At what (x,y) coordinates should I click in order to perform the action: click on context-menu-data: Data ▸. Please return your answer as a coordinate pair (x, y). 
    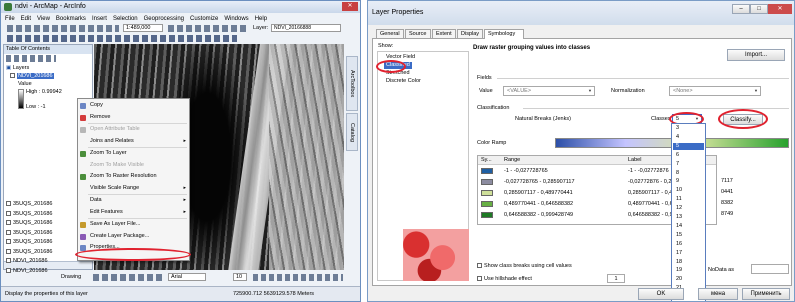
    Looking at the image, I should click on (133, 201).